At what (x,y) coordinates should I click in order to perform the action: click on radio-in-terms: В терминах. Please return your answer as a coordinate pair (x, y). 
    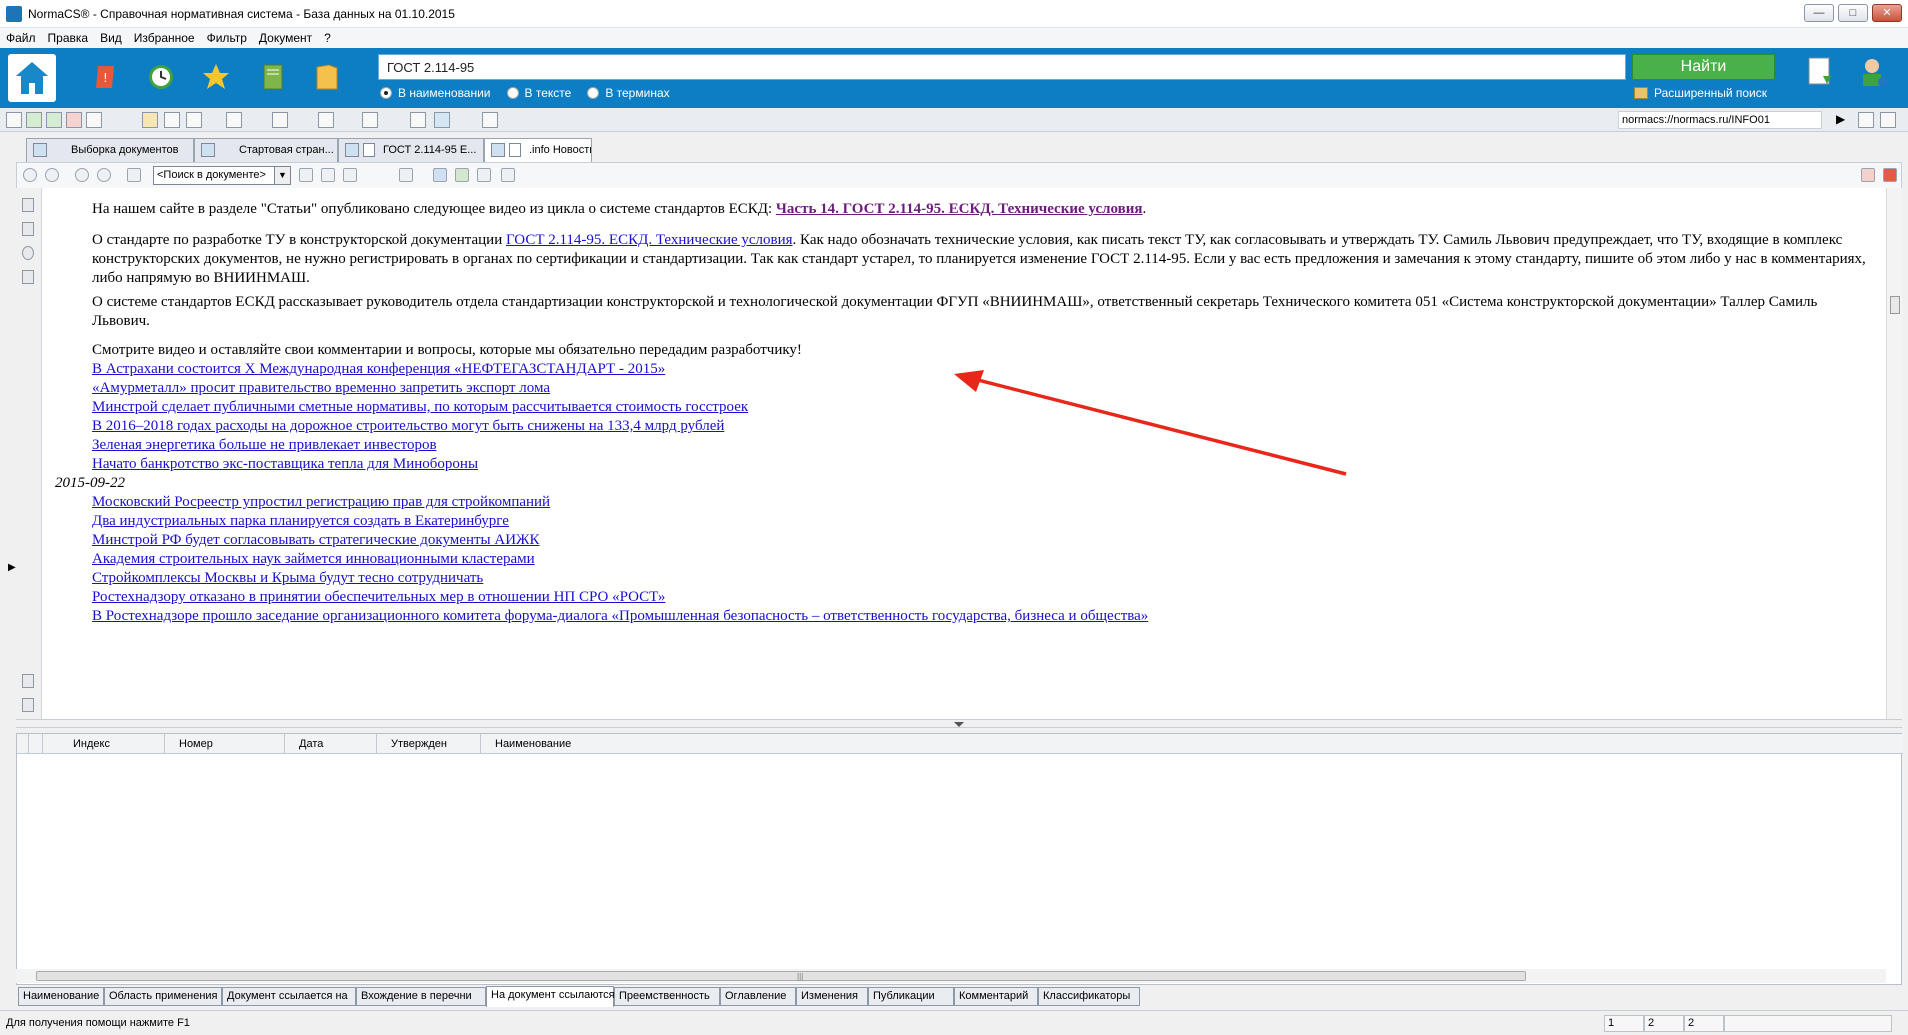
    Looking at the image, I should click on (628, 93).